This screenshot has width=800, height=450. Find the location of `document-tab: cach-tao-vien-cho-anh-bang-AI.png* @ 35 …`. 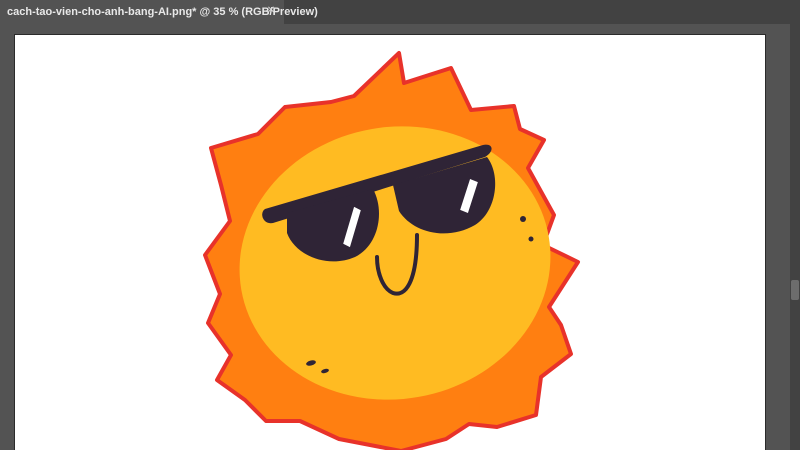

document-tab: cach-tao-vien-cho-anh-bang-AI.png* @ 35 … is located at coordinates (159, 12).